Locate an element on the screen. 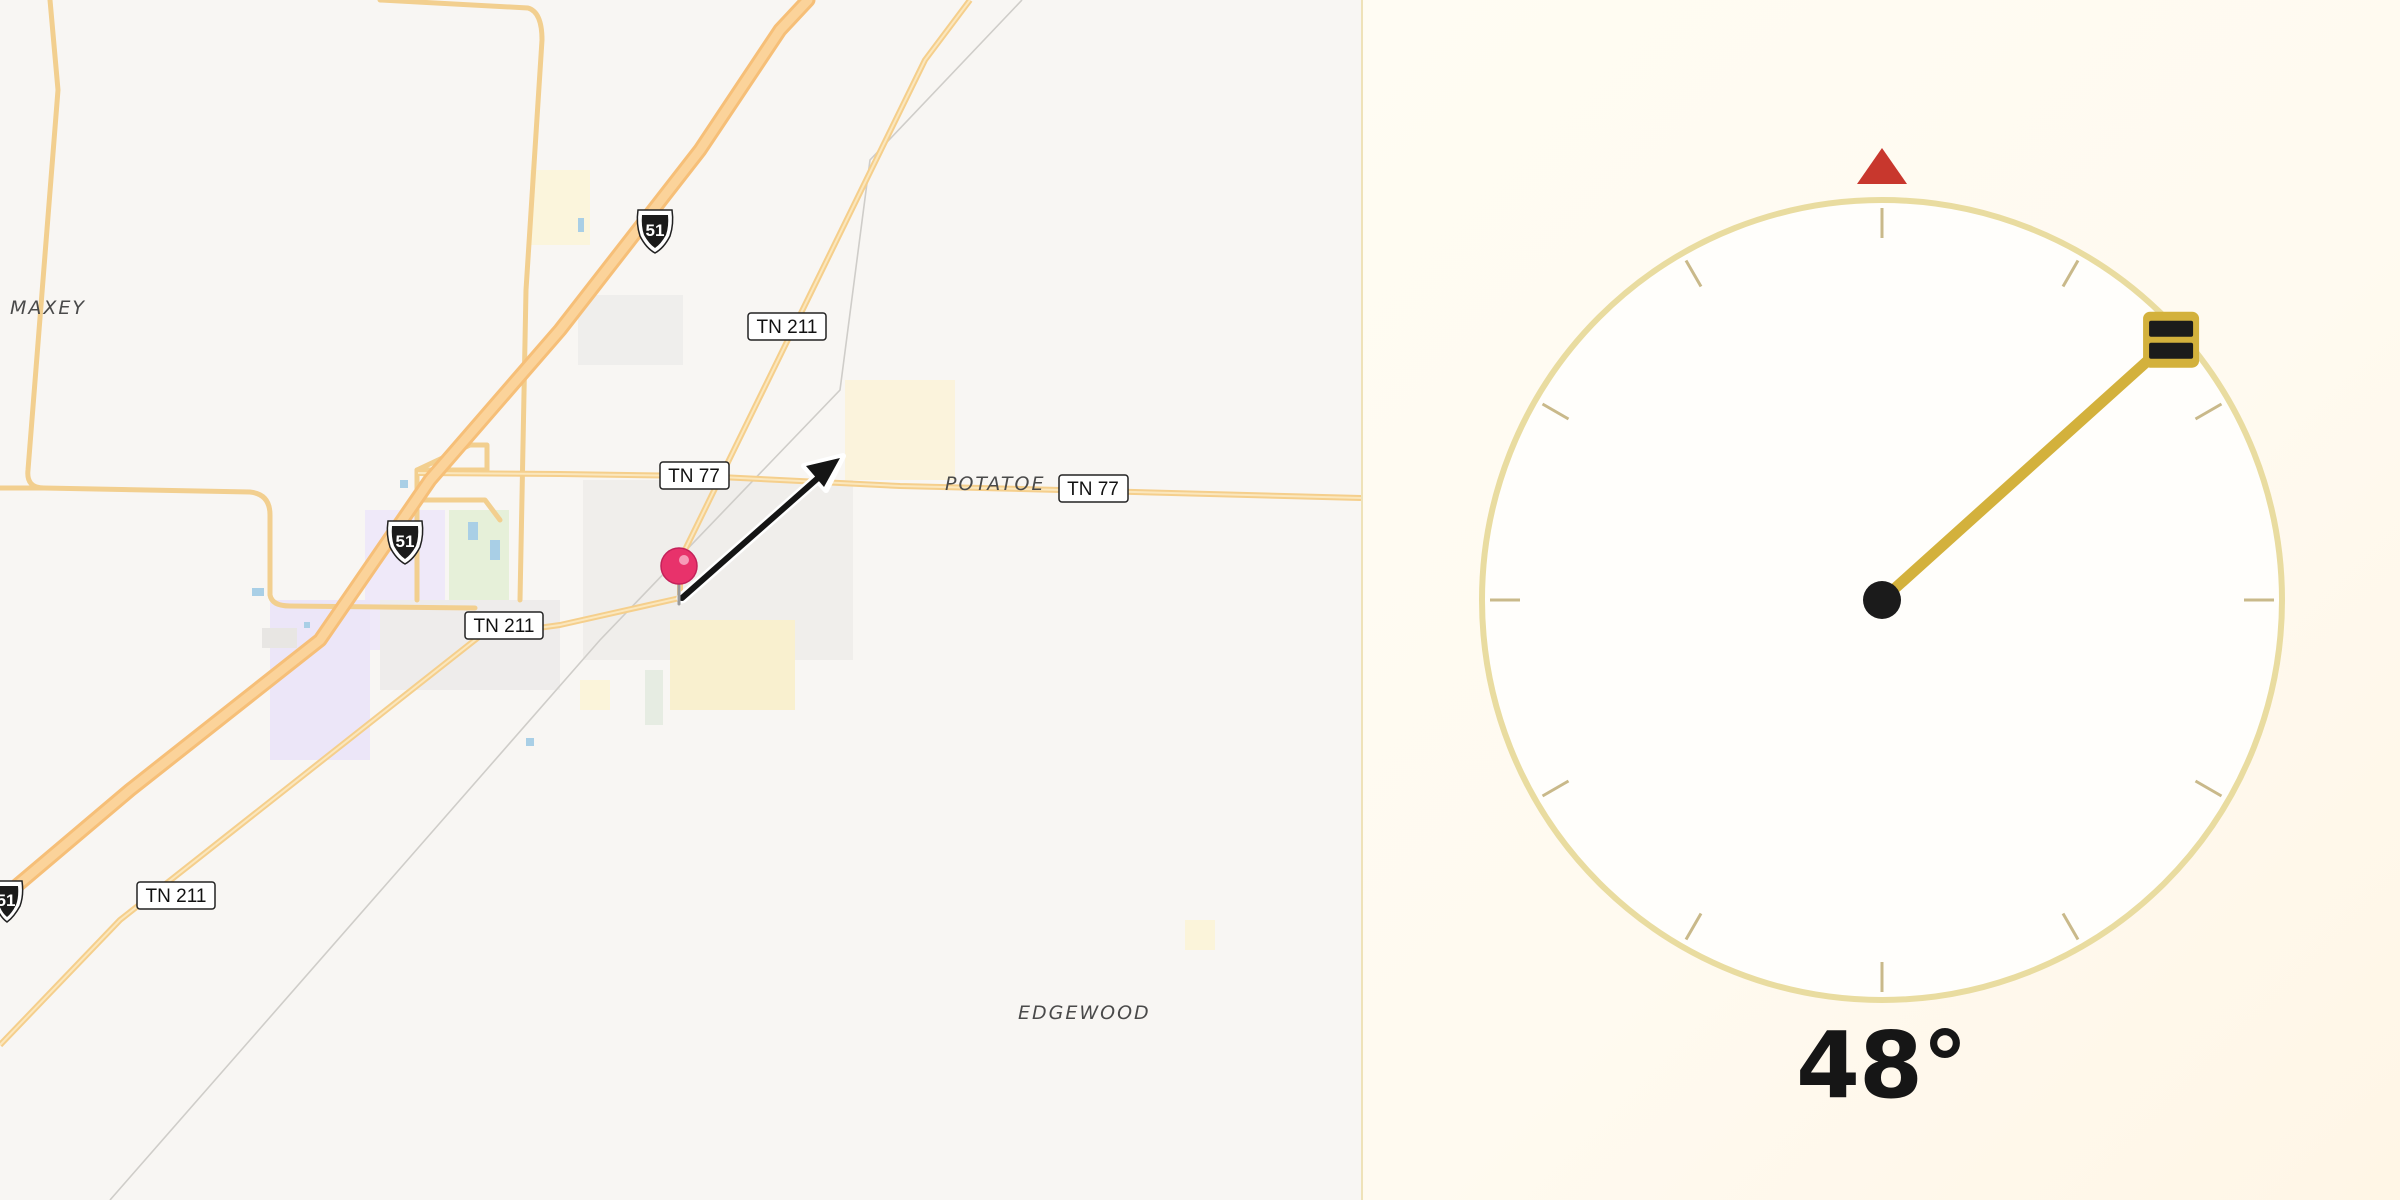 The height and width of the screenshot is (1200, 2400). place-label-maxey: MAXEY is located at coordinates (48, 308).